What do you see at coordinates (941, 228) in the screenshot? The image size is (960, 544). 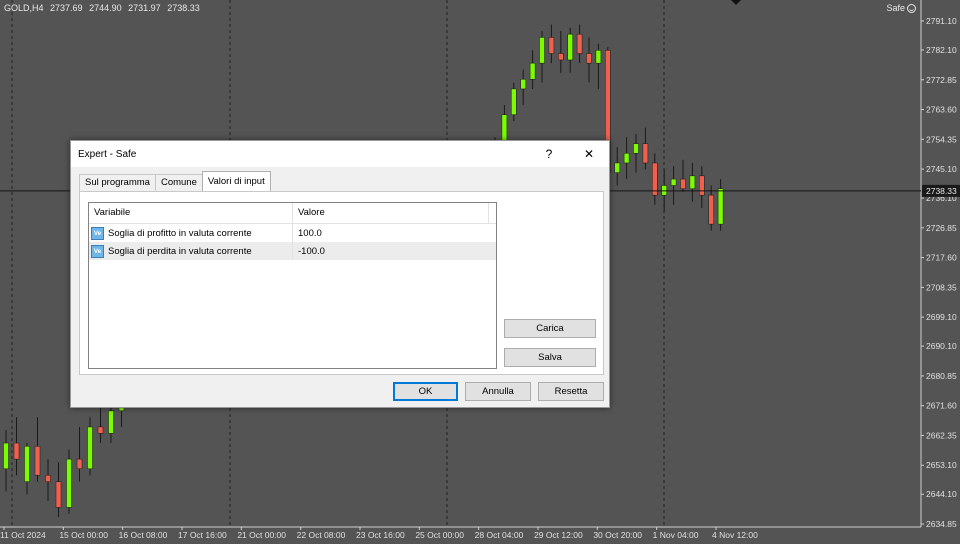 I see `price-tick-label: 2726.85` at bounding box center [941, 228].